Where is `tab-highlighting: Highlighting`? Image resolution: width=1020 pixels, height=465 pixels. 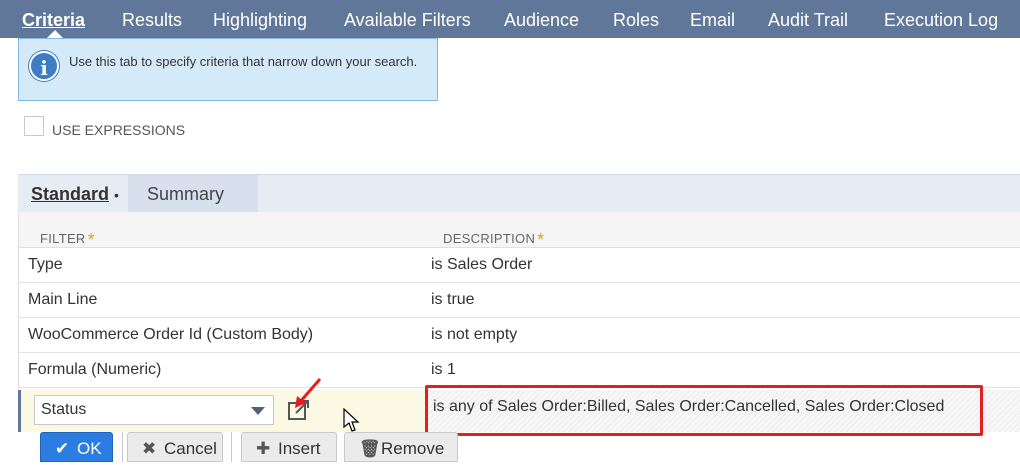
tab-highlighting: Highlighting is located at coordinates (260, 19).